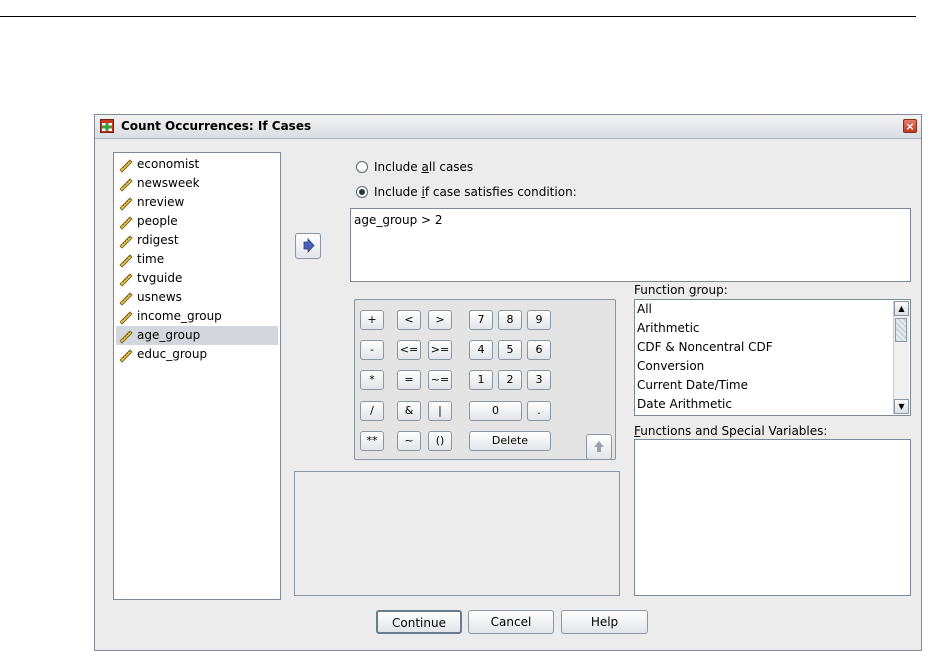 The height and width of the screenshot is (651, 928). I want to click on functions-special-list, so click(772, 517).